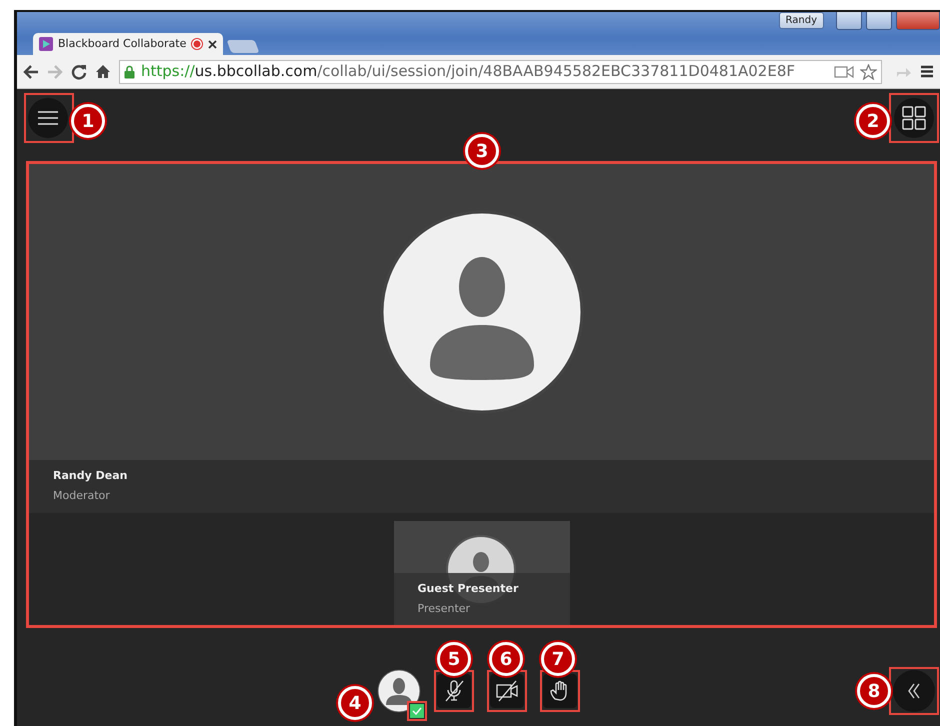  I want to click on avatar-icon, so click(399, 691).